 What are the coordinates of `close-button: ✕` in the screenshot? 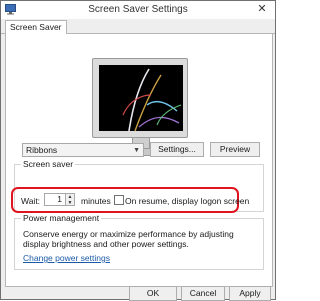 It's located at (262, 9).